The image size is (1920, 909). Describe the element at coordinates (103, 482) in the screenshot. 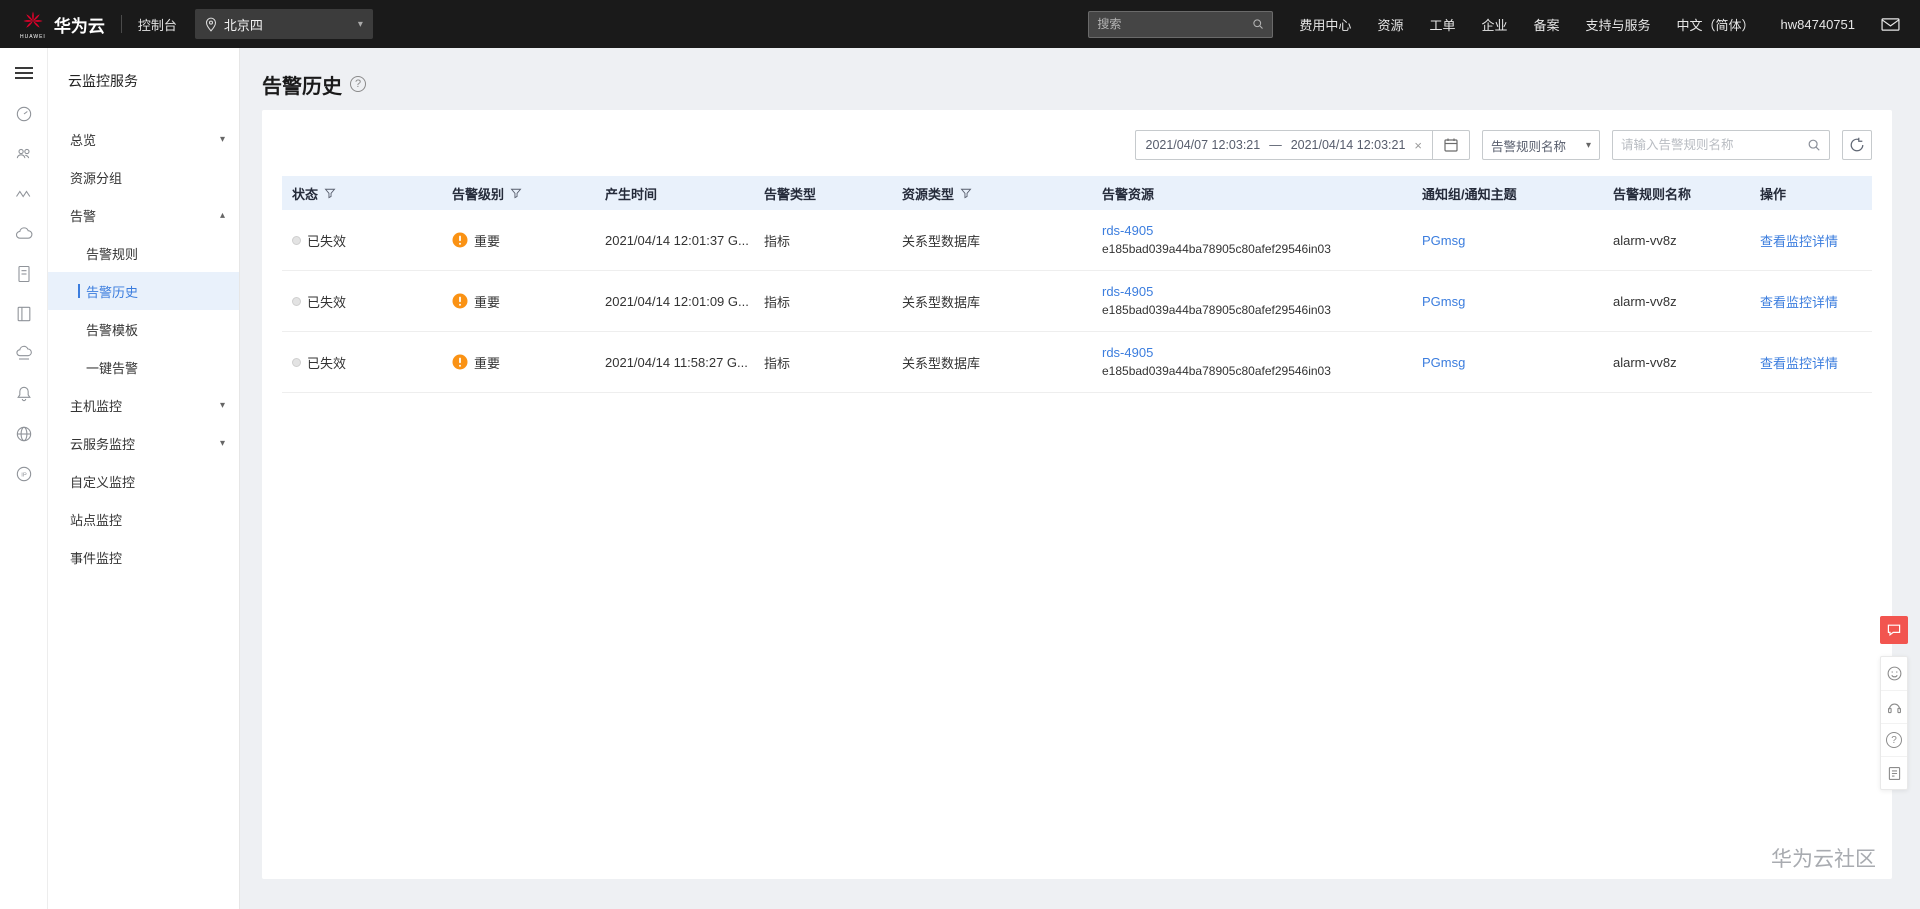

I see `sidebar-item-label: 自定义监控` at that location.